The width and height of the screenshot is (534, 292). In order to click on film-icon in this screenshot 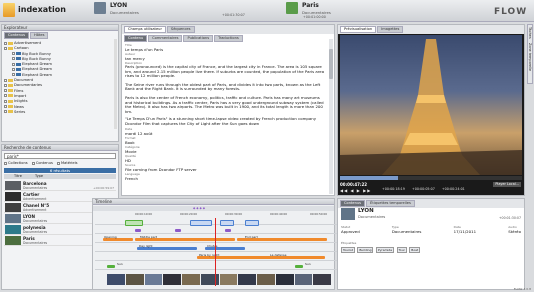, I will do `click(18, 69)`.